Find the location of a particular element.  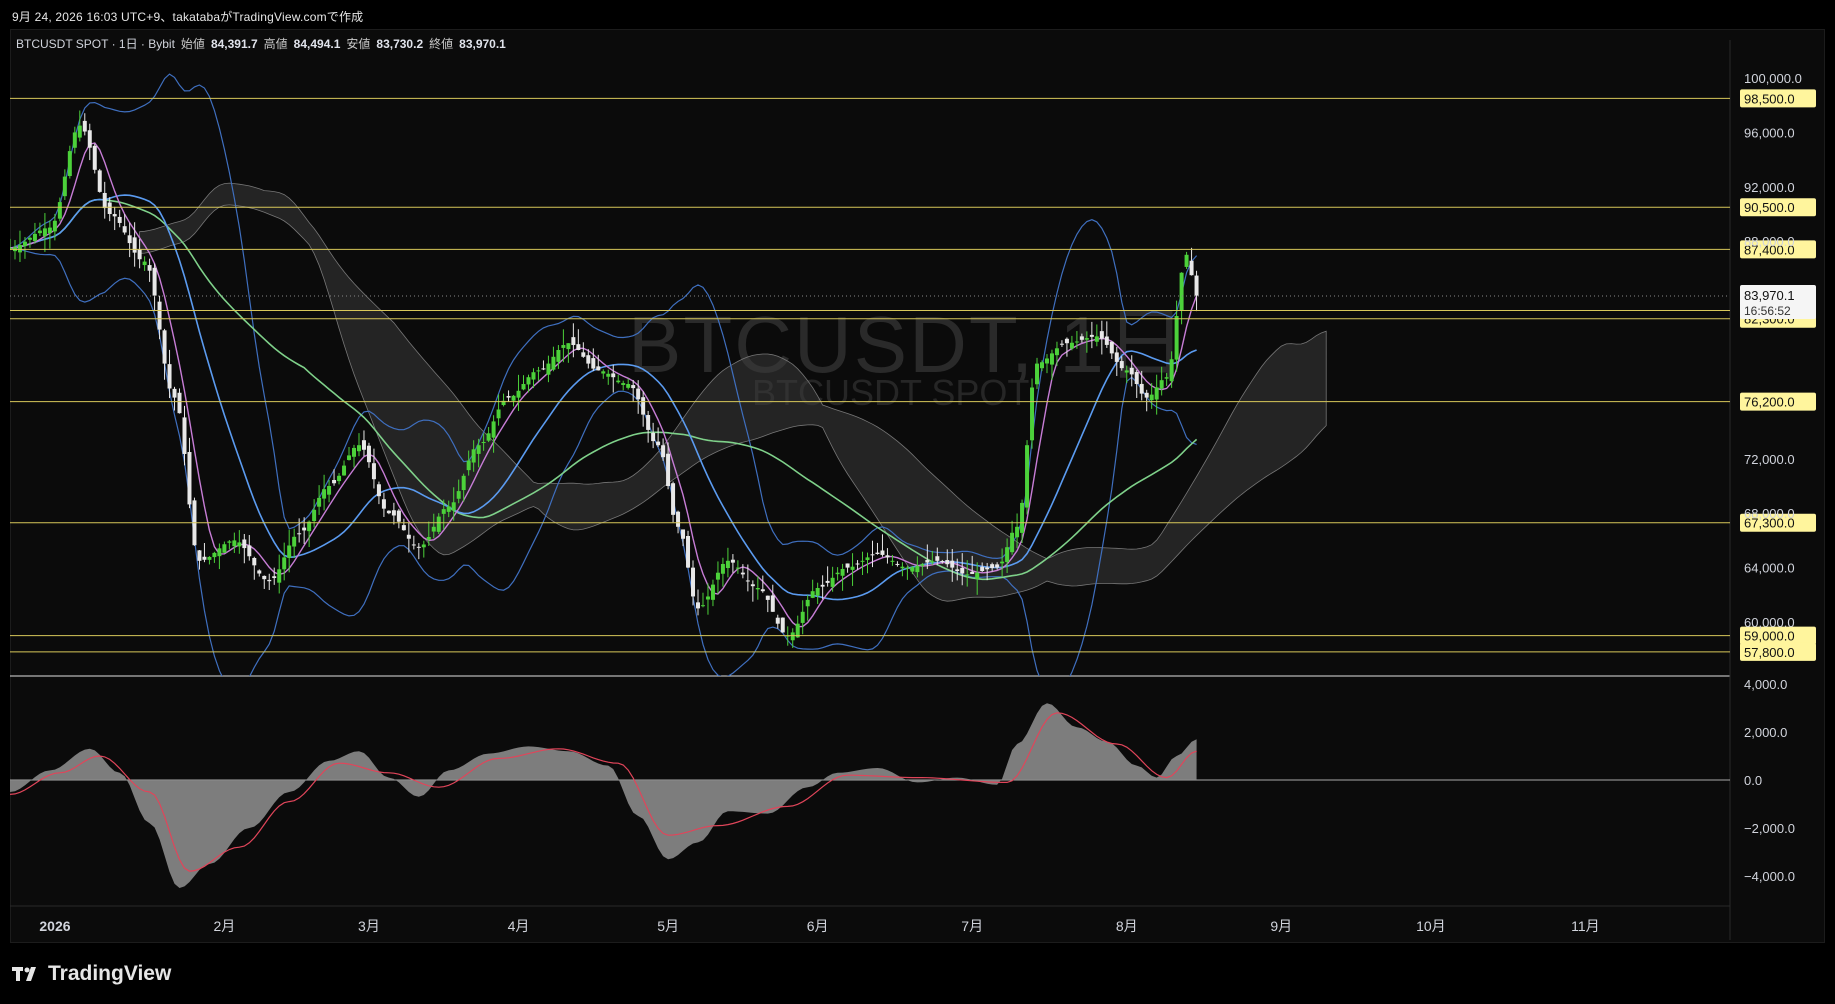

tradingview-logo: TradingView is located at coordinates (91, 974).